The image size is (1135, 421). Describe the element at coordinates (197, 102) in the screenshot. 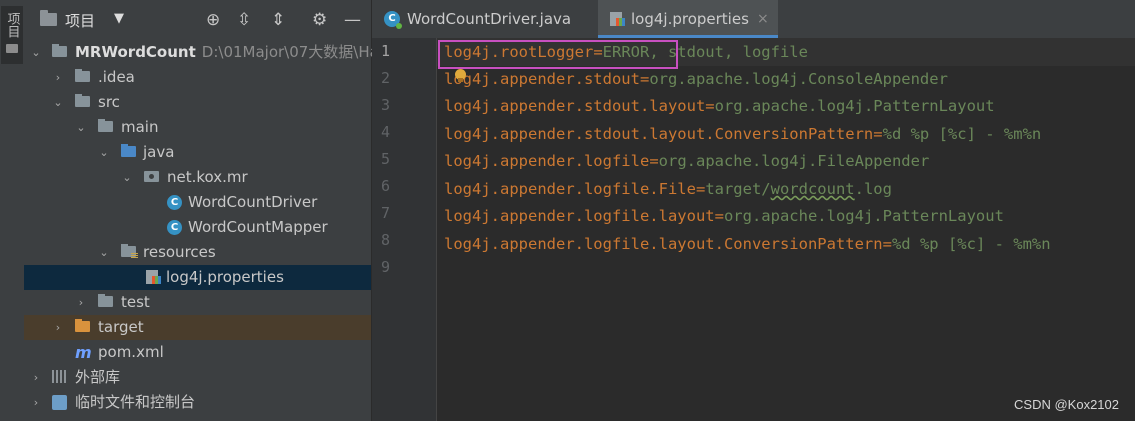

I see `tree-item-src: ⌄ src` at that location.